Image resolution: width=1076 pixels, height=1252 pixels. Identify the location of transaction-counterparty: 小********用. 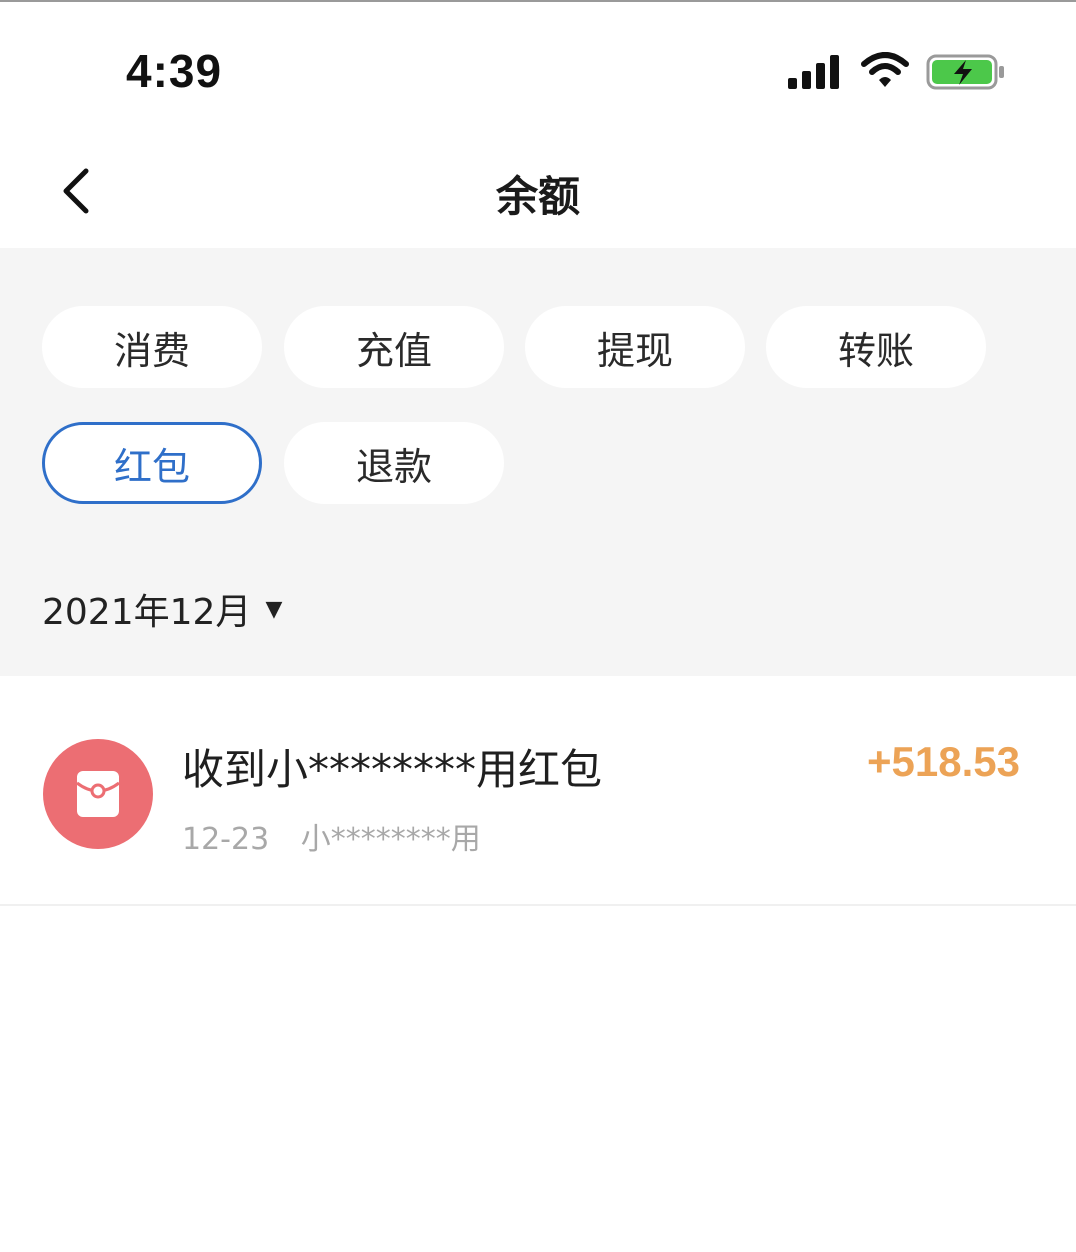
(390, 839).